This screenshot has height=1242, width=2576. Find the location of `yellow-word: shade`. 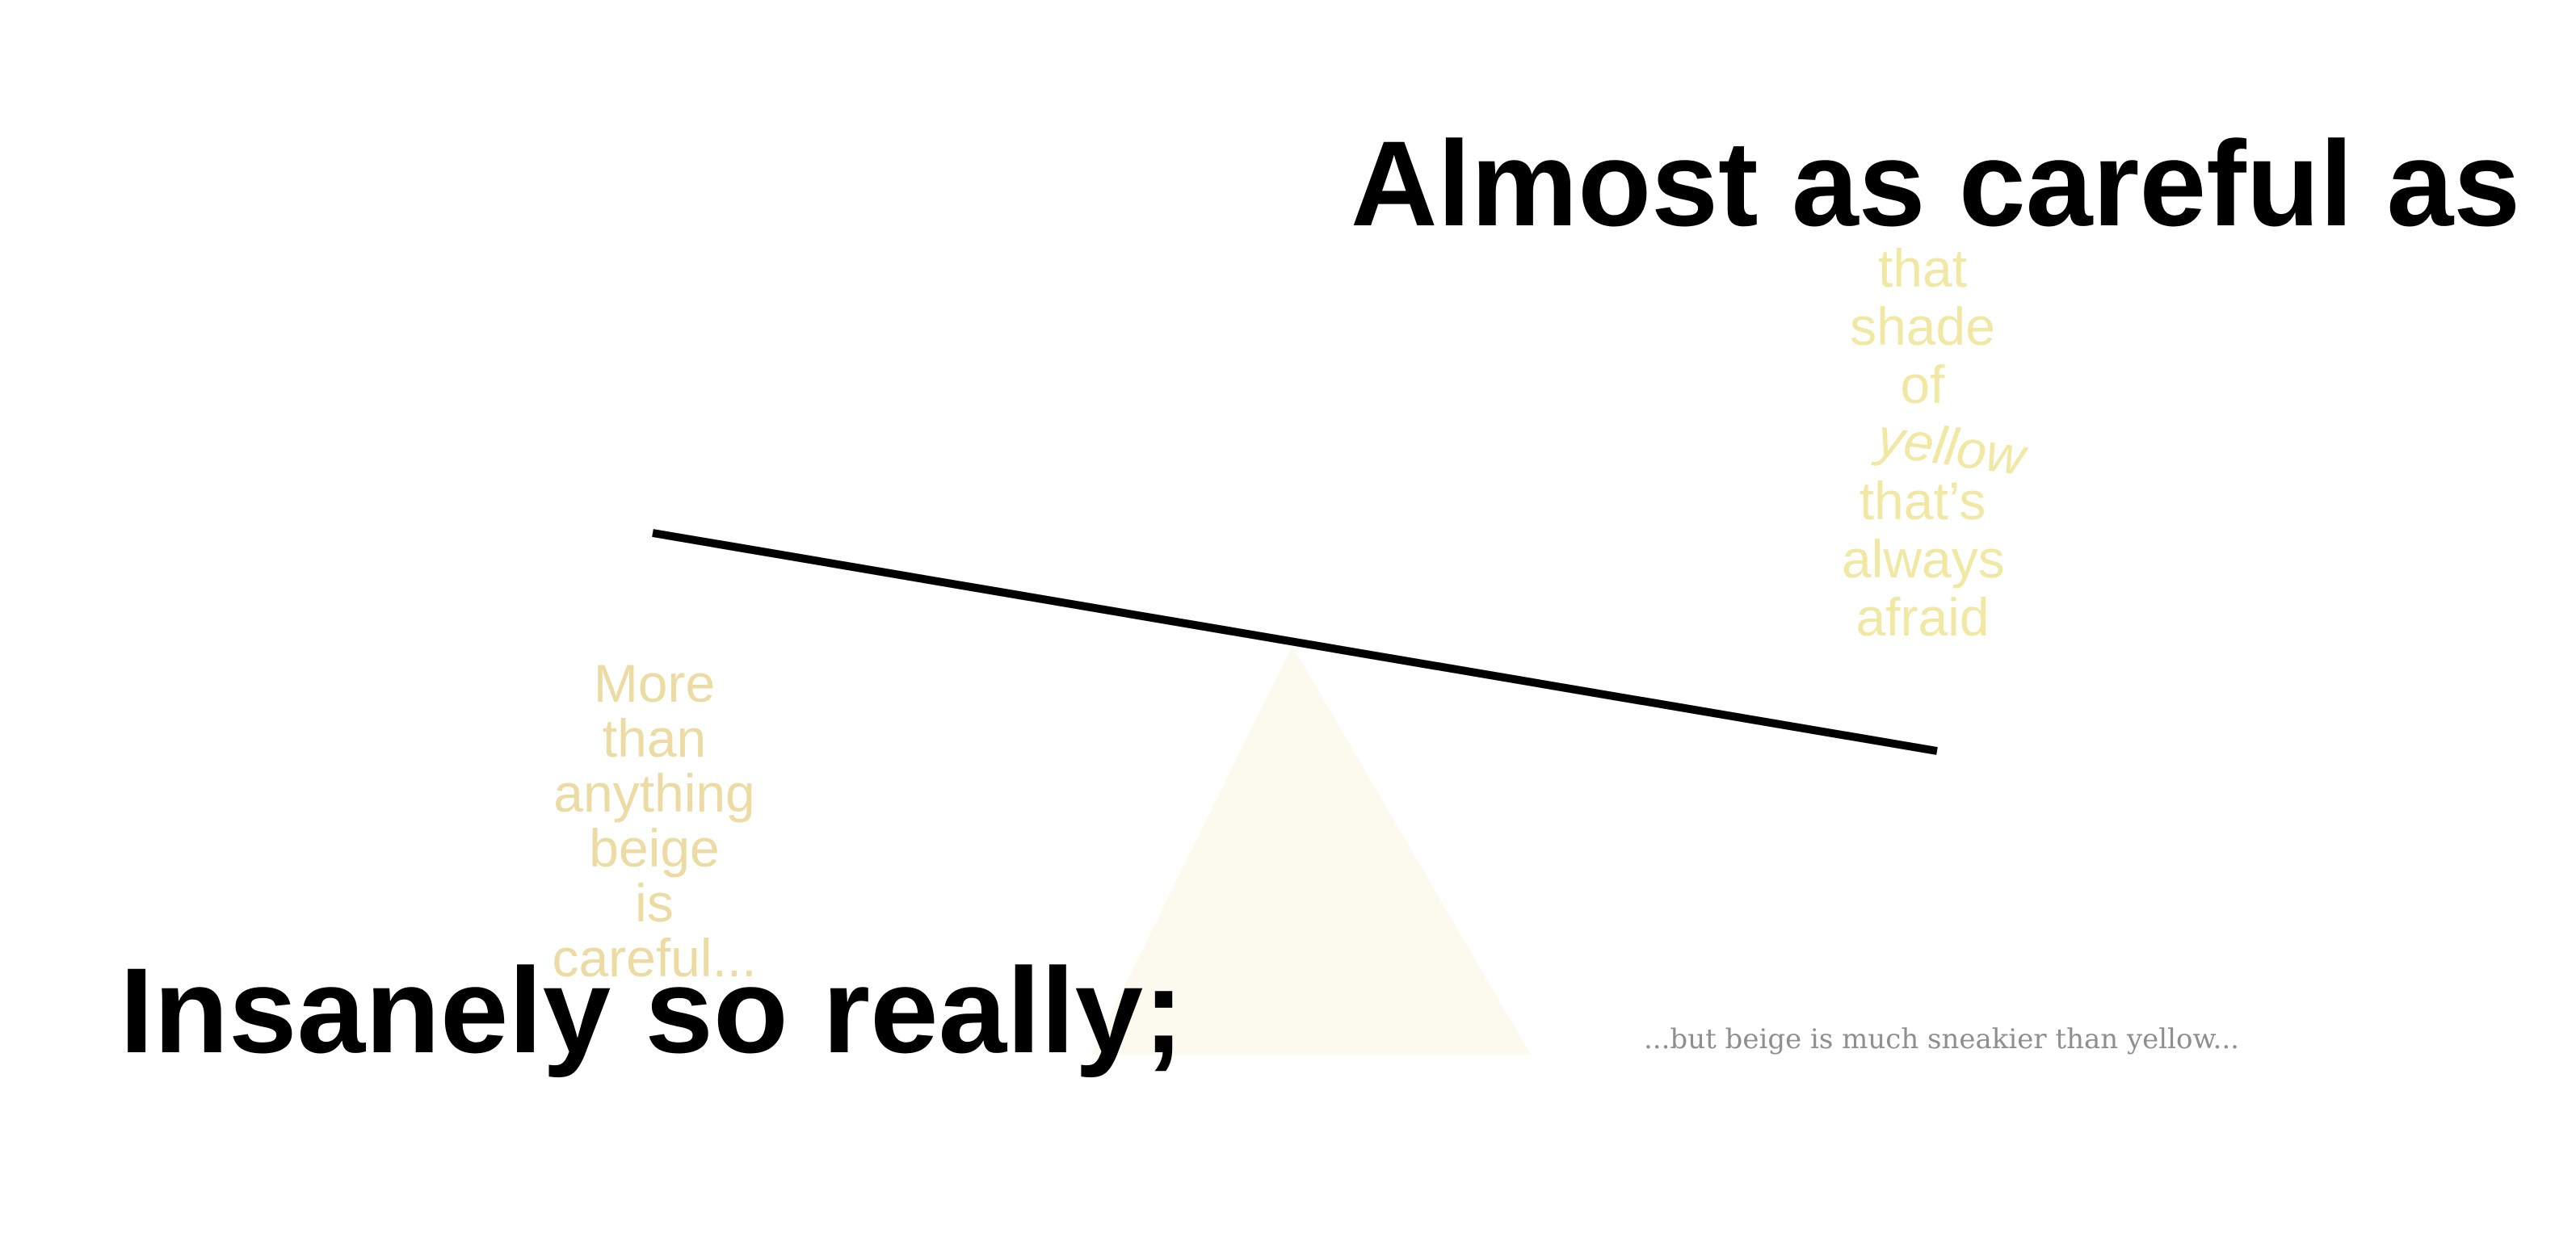

yellow-word: shade is located at coordinates (1923, 326).